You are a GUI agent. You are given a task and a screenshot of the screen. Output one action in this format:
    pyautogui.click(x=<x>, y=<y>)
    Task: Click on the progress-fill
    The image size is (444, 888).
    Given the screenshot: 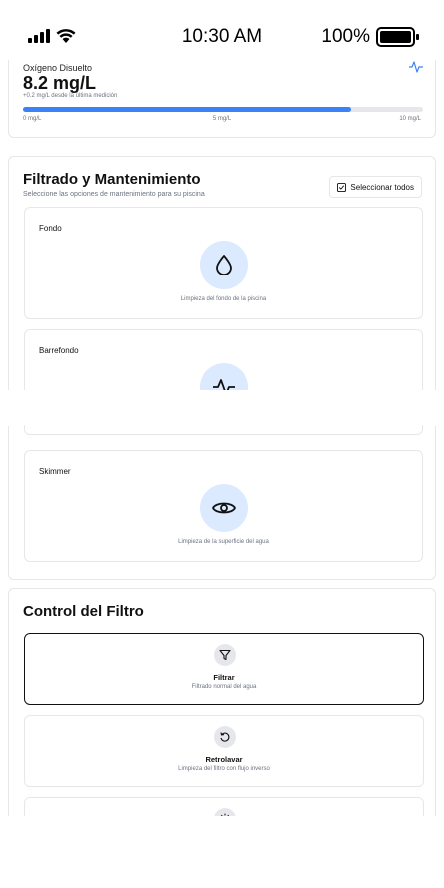 What is the action you would take?
    pyautogui.click(x=187, y=109)
    